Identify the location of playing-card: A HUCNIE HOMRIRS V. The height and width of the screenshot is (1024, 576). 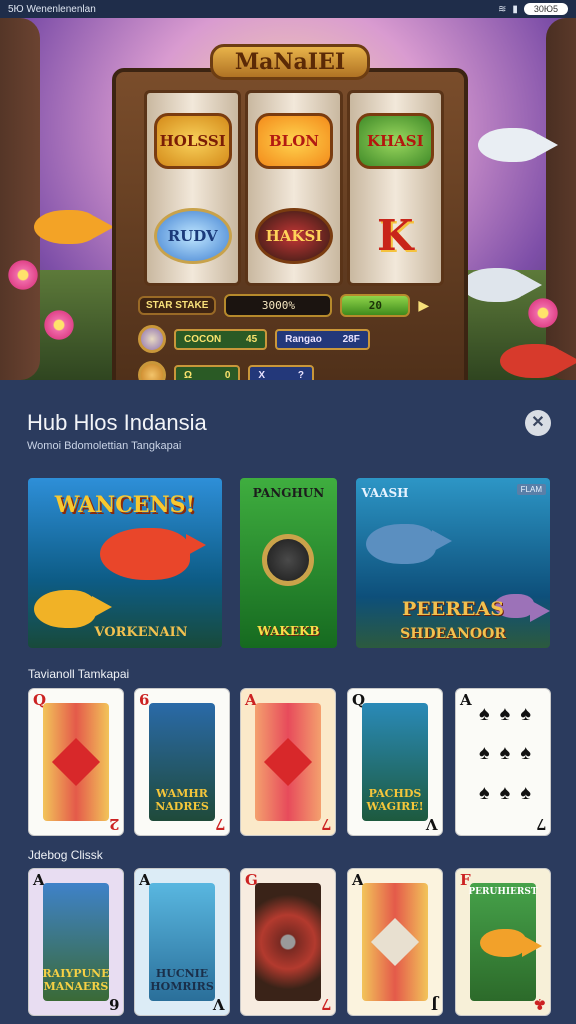
(182, 942).